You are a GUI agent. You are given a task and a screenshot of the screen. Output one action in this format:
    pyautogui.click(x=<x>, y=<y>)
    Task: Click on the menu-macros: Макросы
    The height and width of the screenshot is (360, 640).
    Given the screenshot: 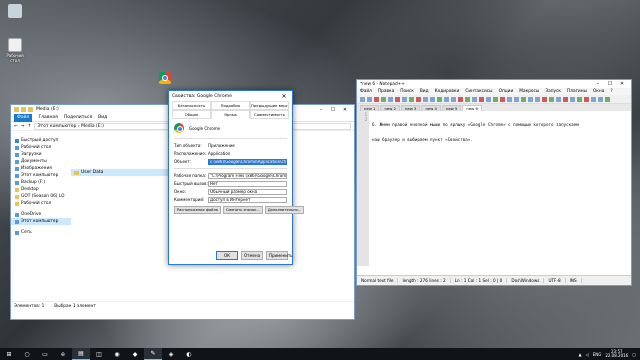 What is the action you would take?
    pyautogui.click(x=529, y=91)
    